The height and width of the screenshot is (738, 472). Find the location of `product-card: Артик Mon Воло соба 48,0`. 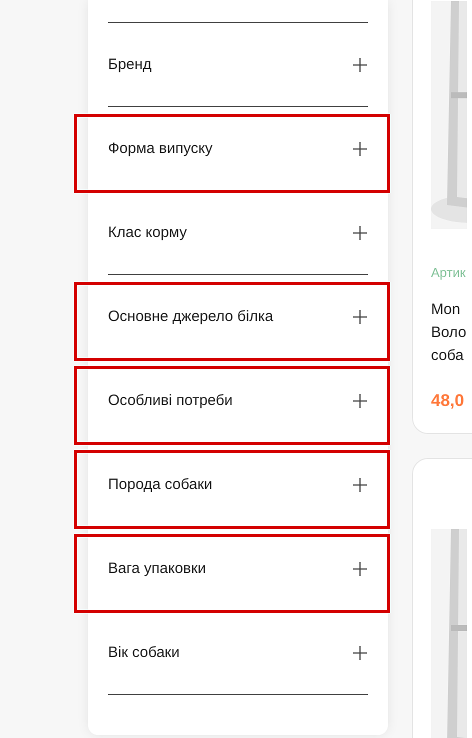

product-card: Артик Mon Воло соба 48,0 is located at coordinates (442, 217).